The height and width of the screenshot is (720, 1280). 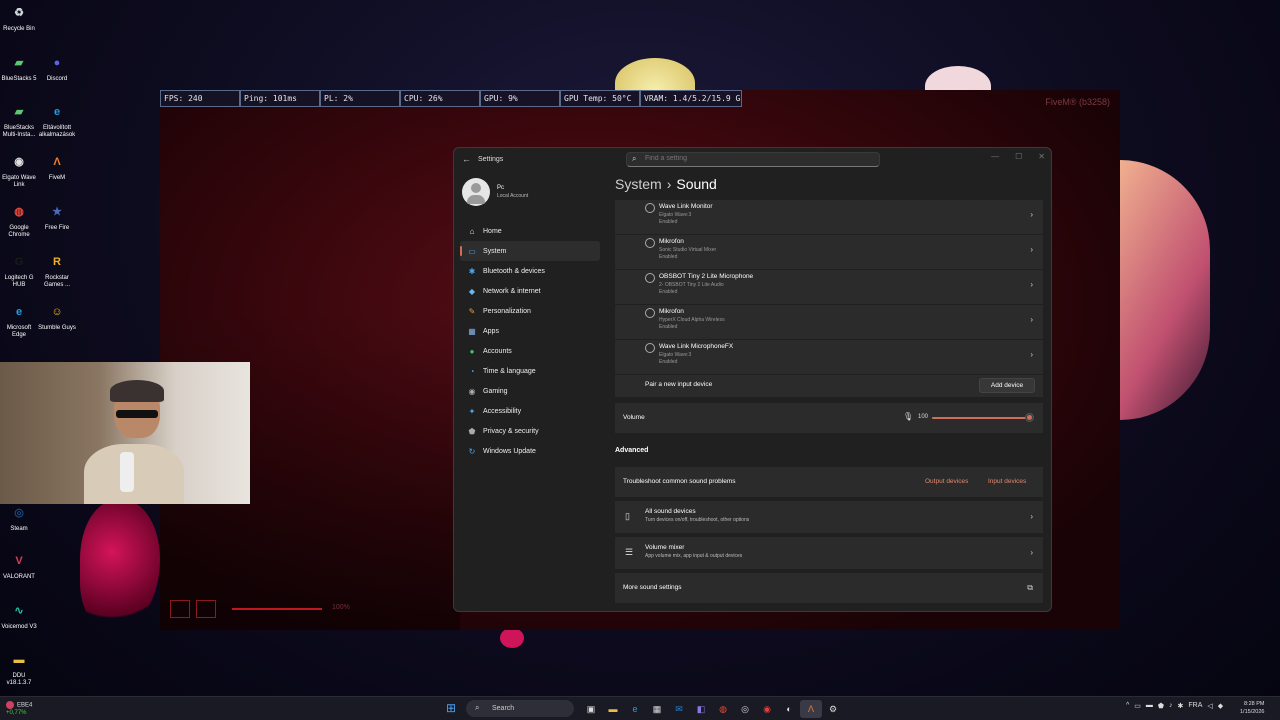 I want to click on nav-item-accounts: ● Accounts, so click(x=530, y=351).